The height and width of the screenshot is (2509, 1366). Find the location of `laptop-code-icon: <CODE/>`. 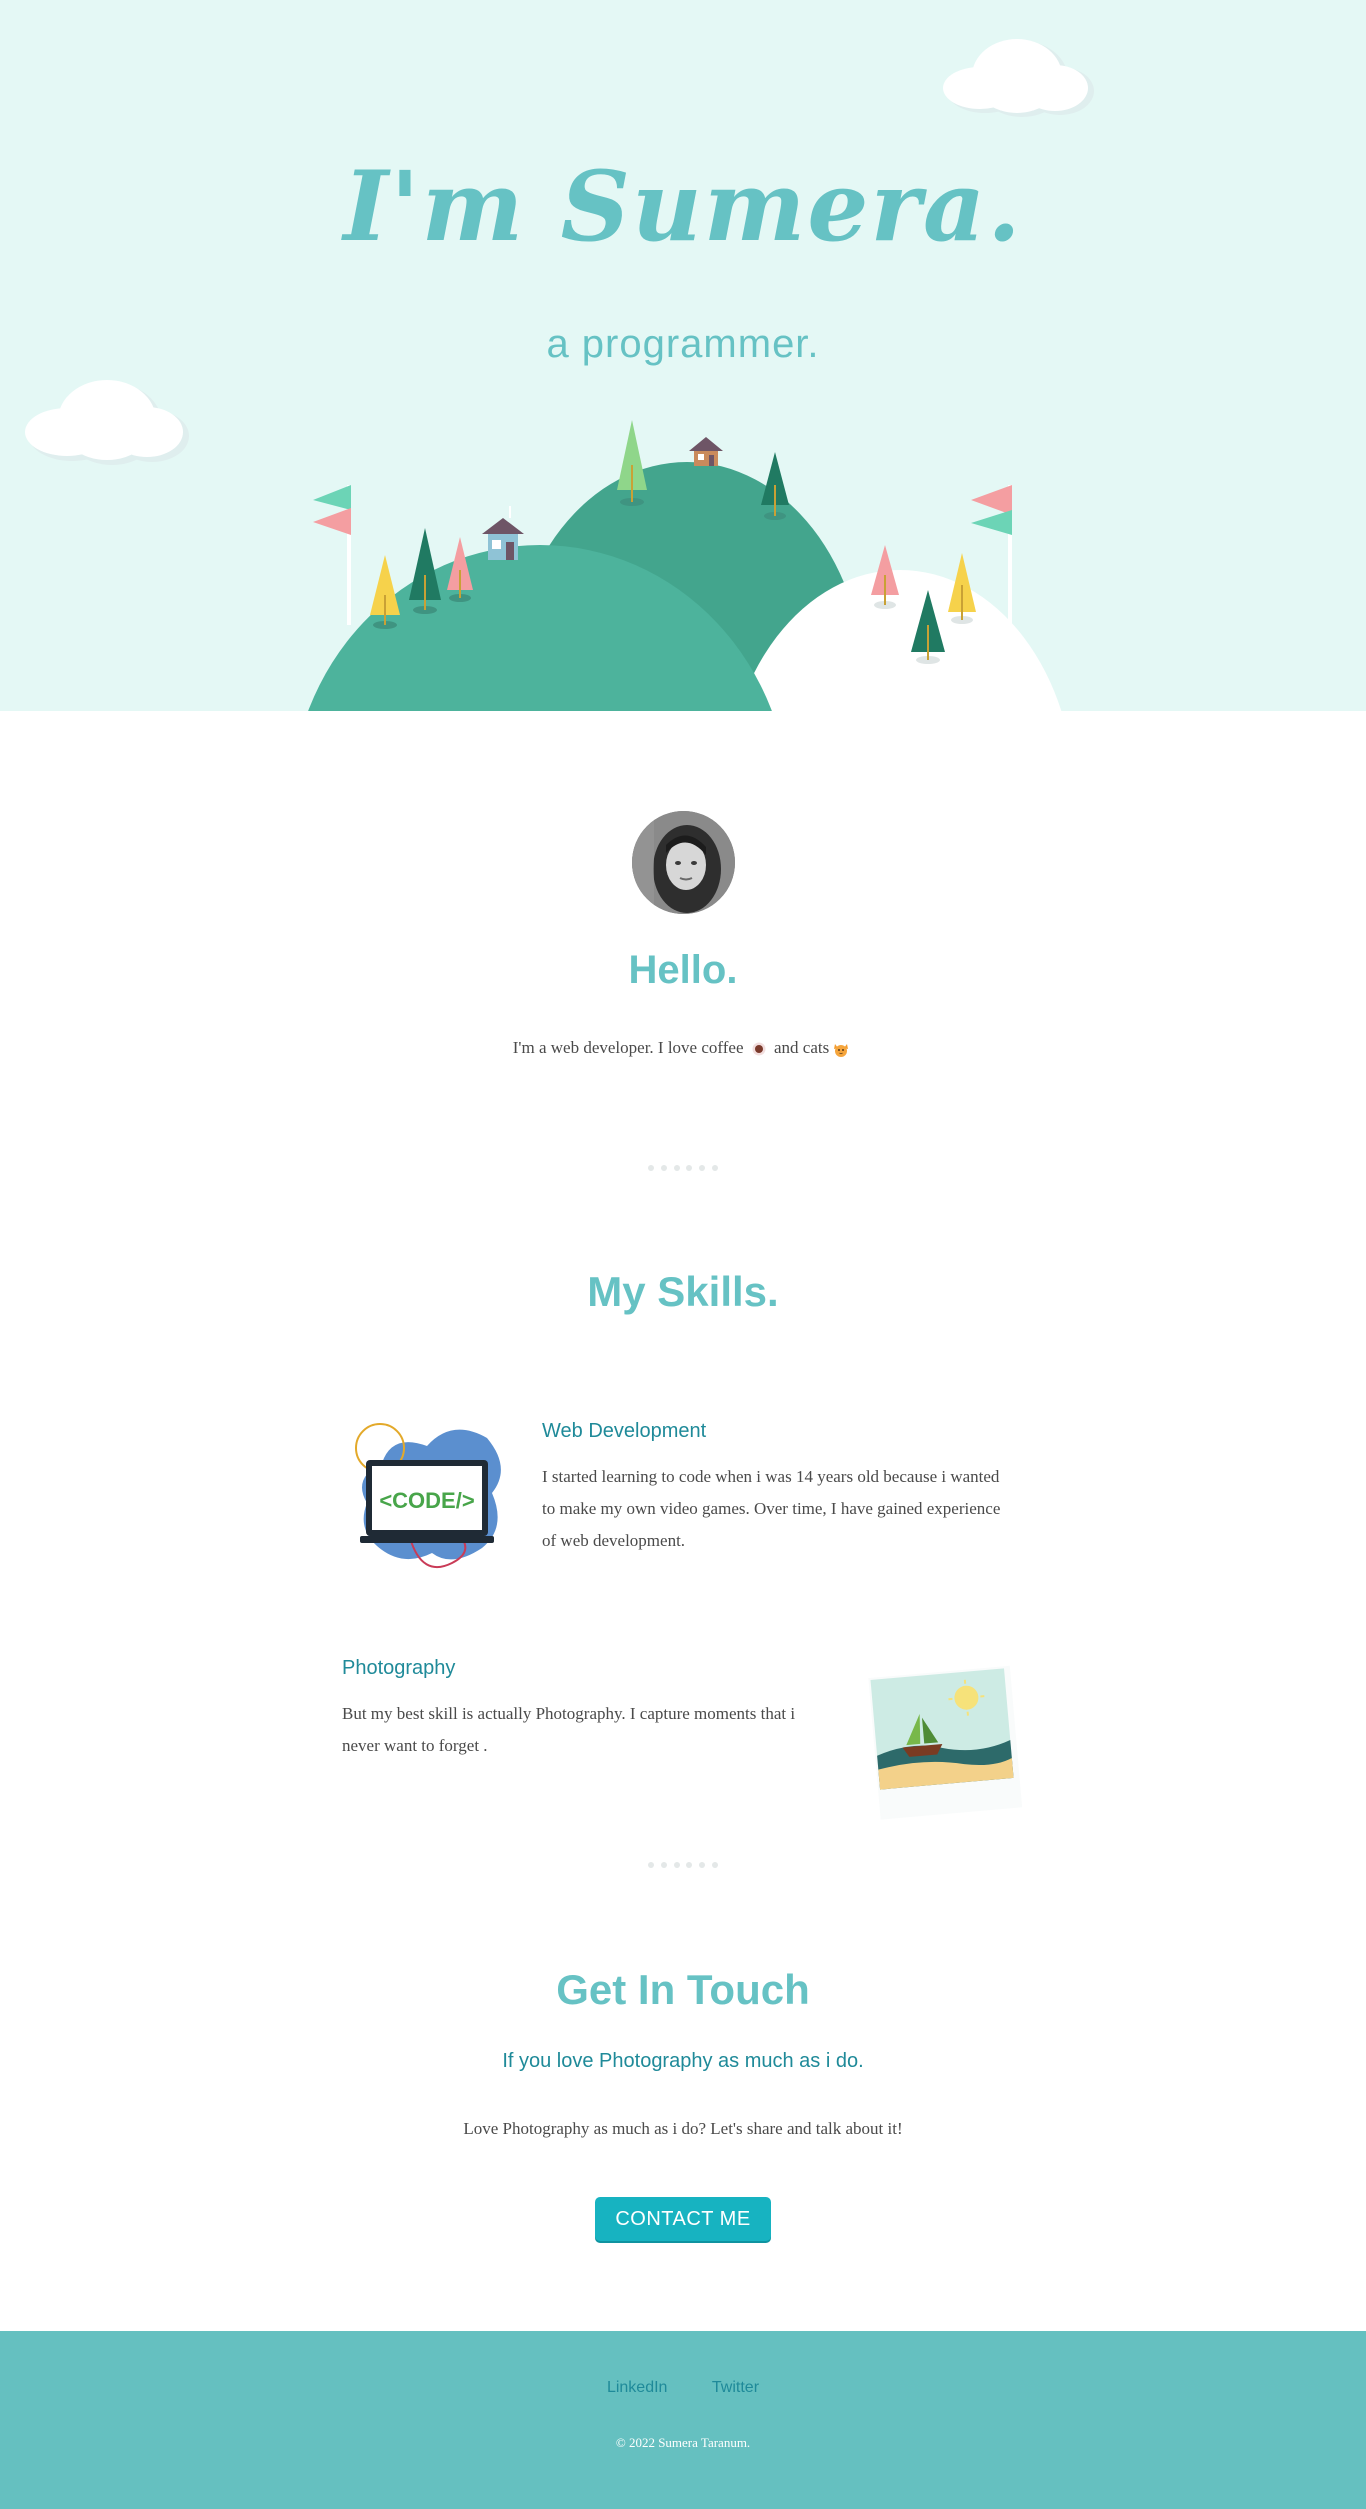

laptop-code-icon: <CODE/> is located at coordinates (428, 1495).